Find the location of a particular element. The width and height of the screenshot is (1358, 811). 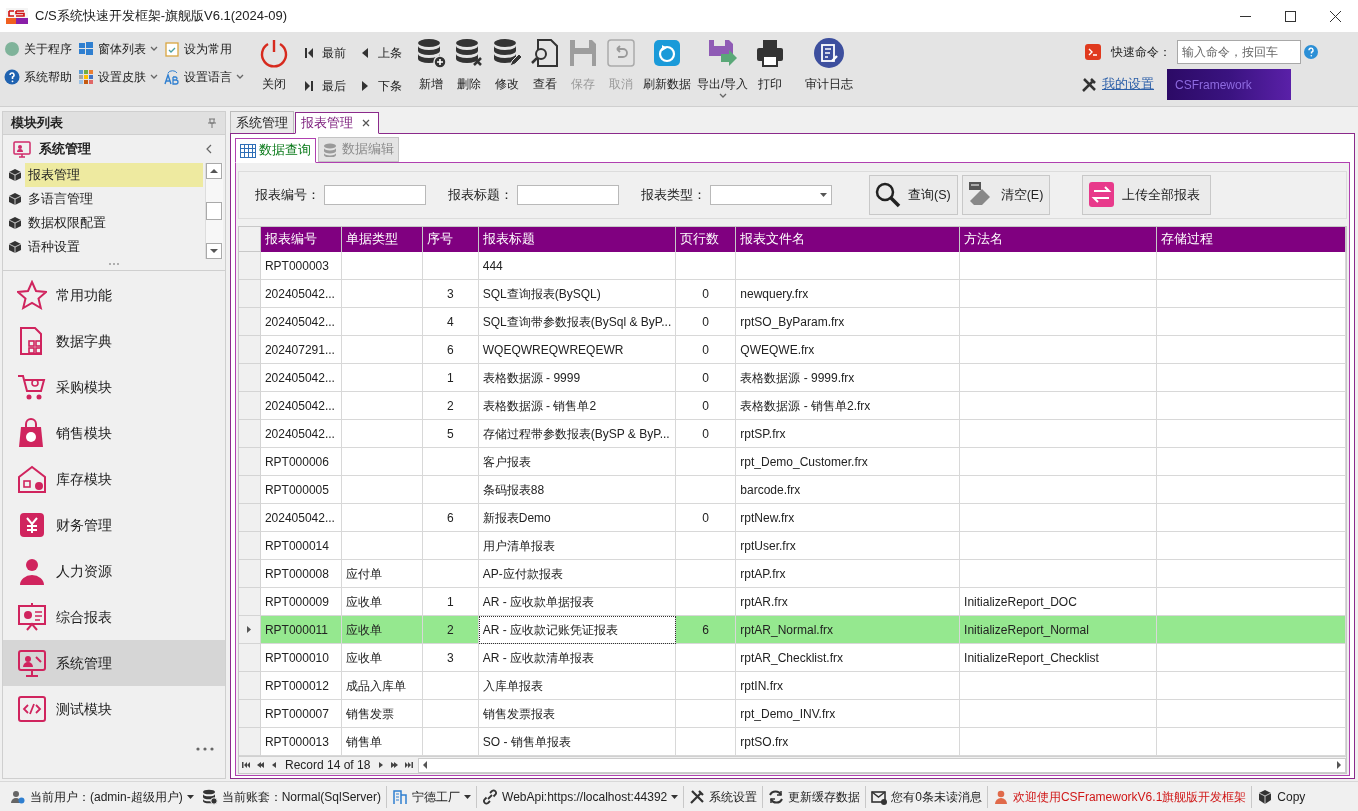

column-header: 报表标题 is located at coordinates (577, 239).